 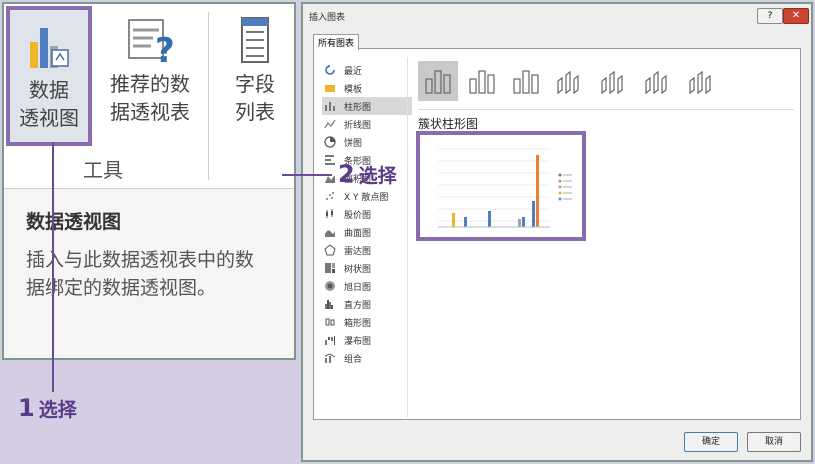 I want to click on chart-type-label: 饼图, so click(x=353, y=143).